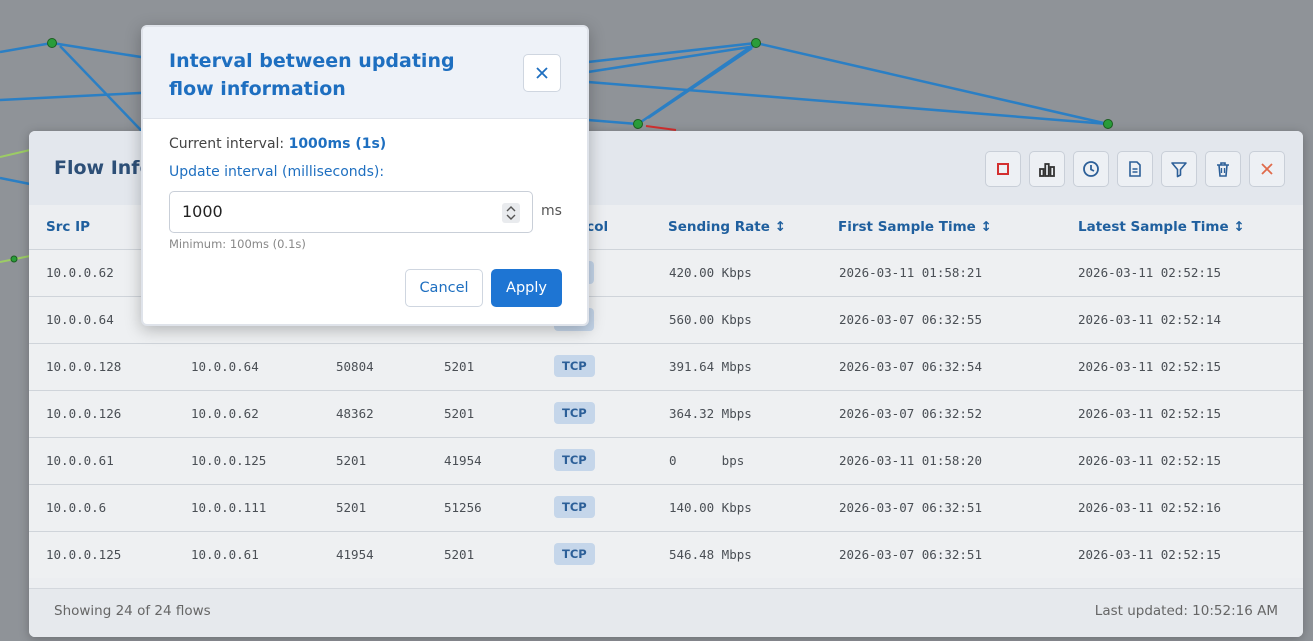 This screenshot has width=1313, height=641. What do you see at coordinates (463, 507) in the screenshot?
I see `cell-dst-port: 51256` at bounding box center [463, 507].